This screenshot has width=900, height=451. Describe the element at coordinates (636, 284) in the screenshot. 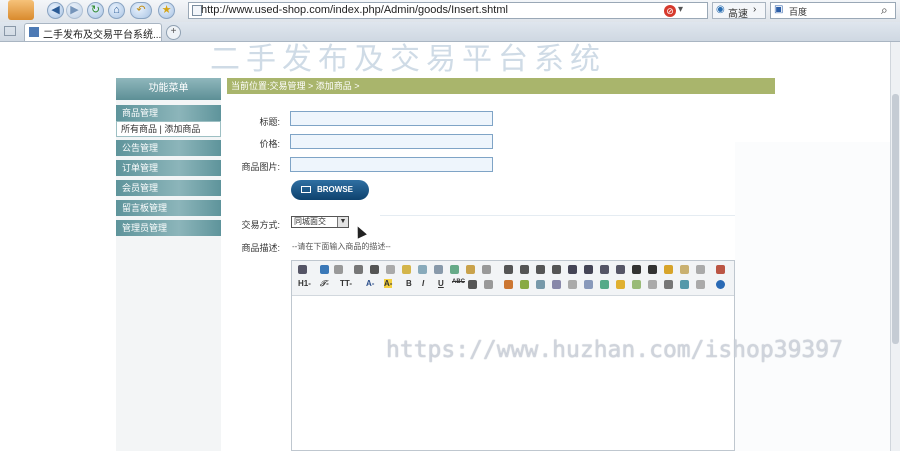

I see `hr-icon` at that location.